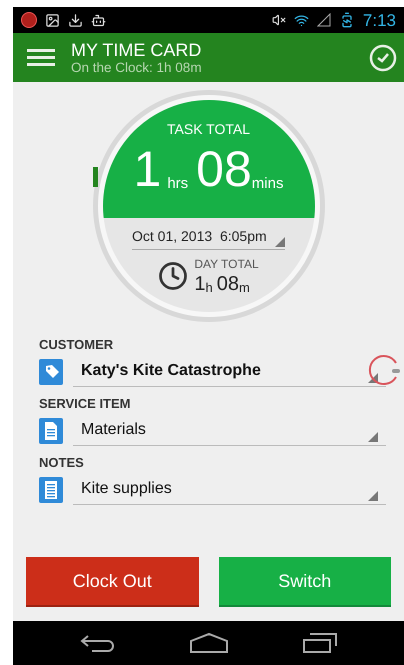  What do you see at coordinates (52, 490) in the screenshot?
I see `notepad-icon` at bounding box center [52, 490].